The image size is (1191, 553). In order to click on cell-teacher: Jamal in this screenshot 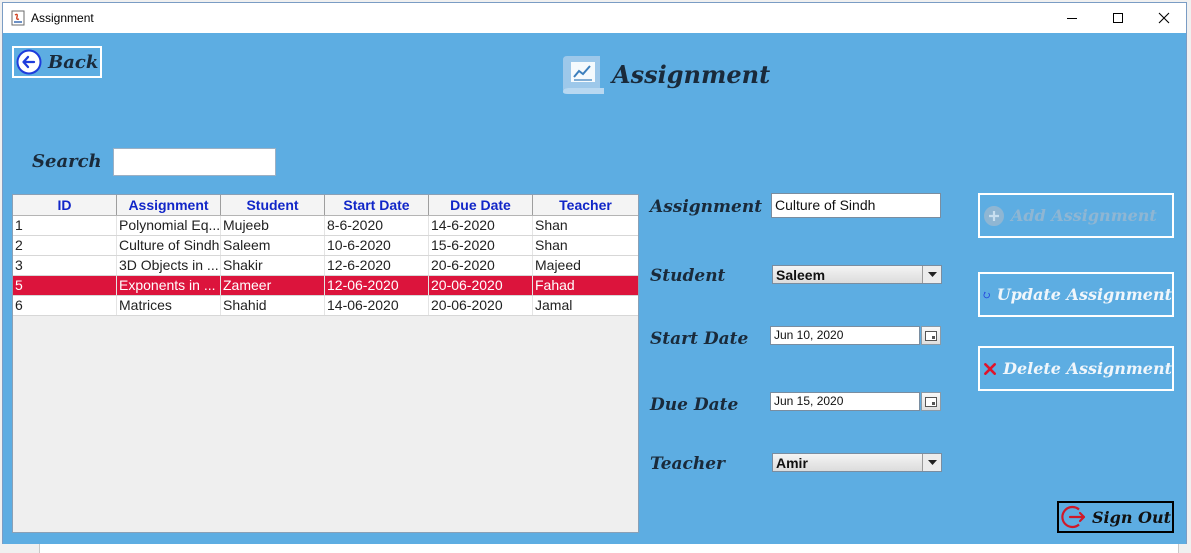, I will do `click(554, 305)`.